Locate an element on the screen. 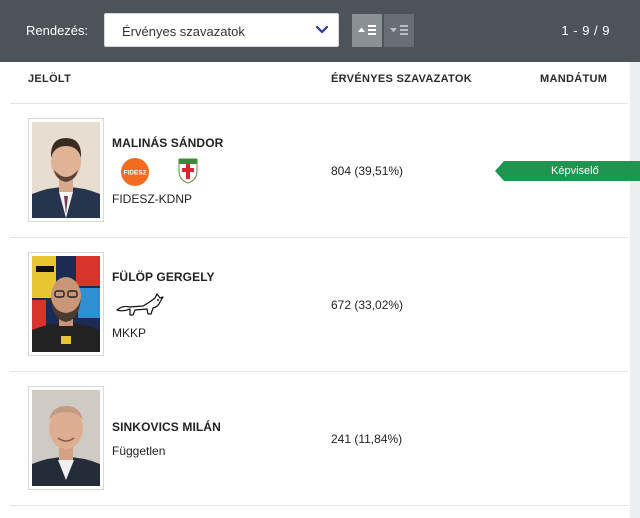 The height and width of the screenshot is (518, 640). party-name: Független is located at coordinates (139, 451).